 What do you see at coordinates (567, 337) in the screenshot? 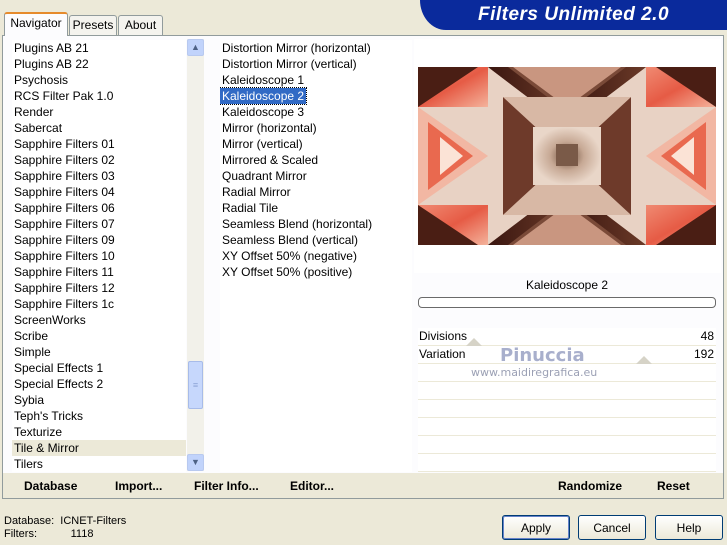
I see `param-slider-divisions: Divisions 48` at bounding box center [567, 337].